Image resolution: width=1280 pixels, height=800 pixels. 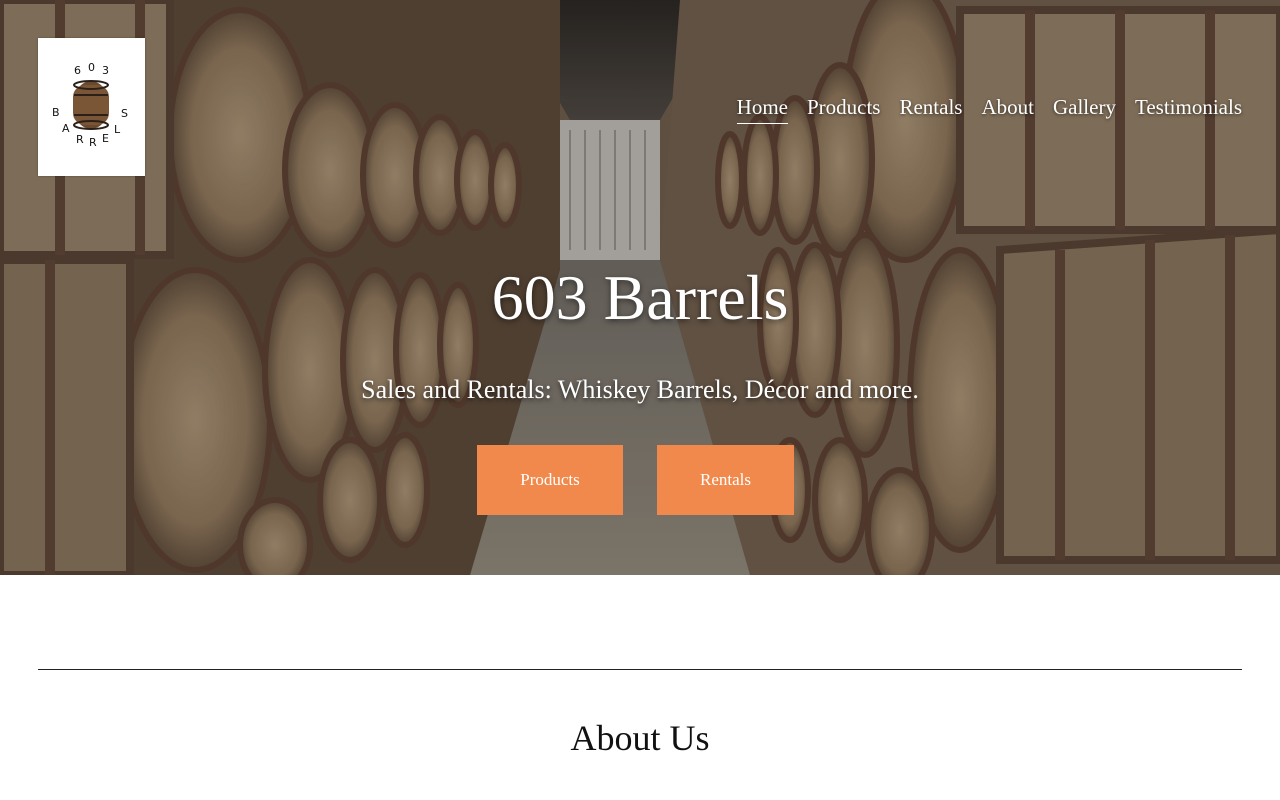 I want to click on logo-letter: L, so click(x=117, y=129).